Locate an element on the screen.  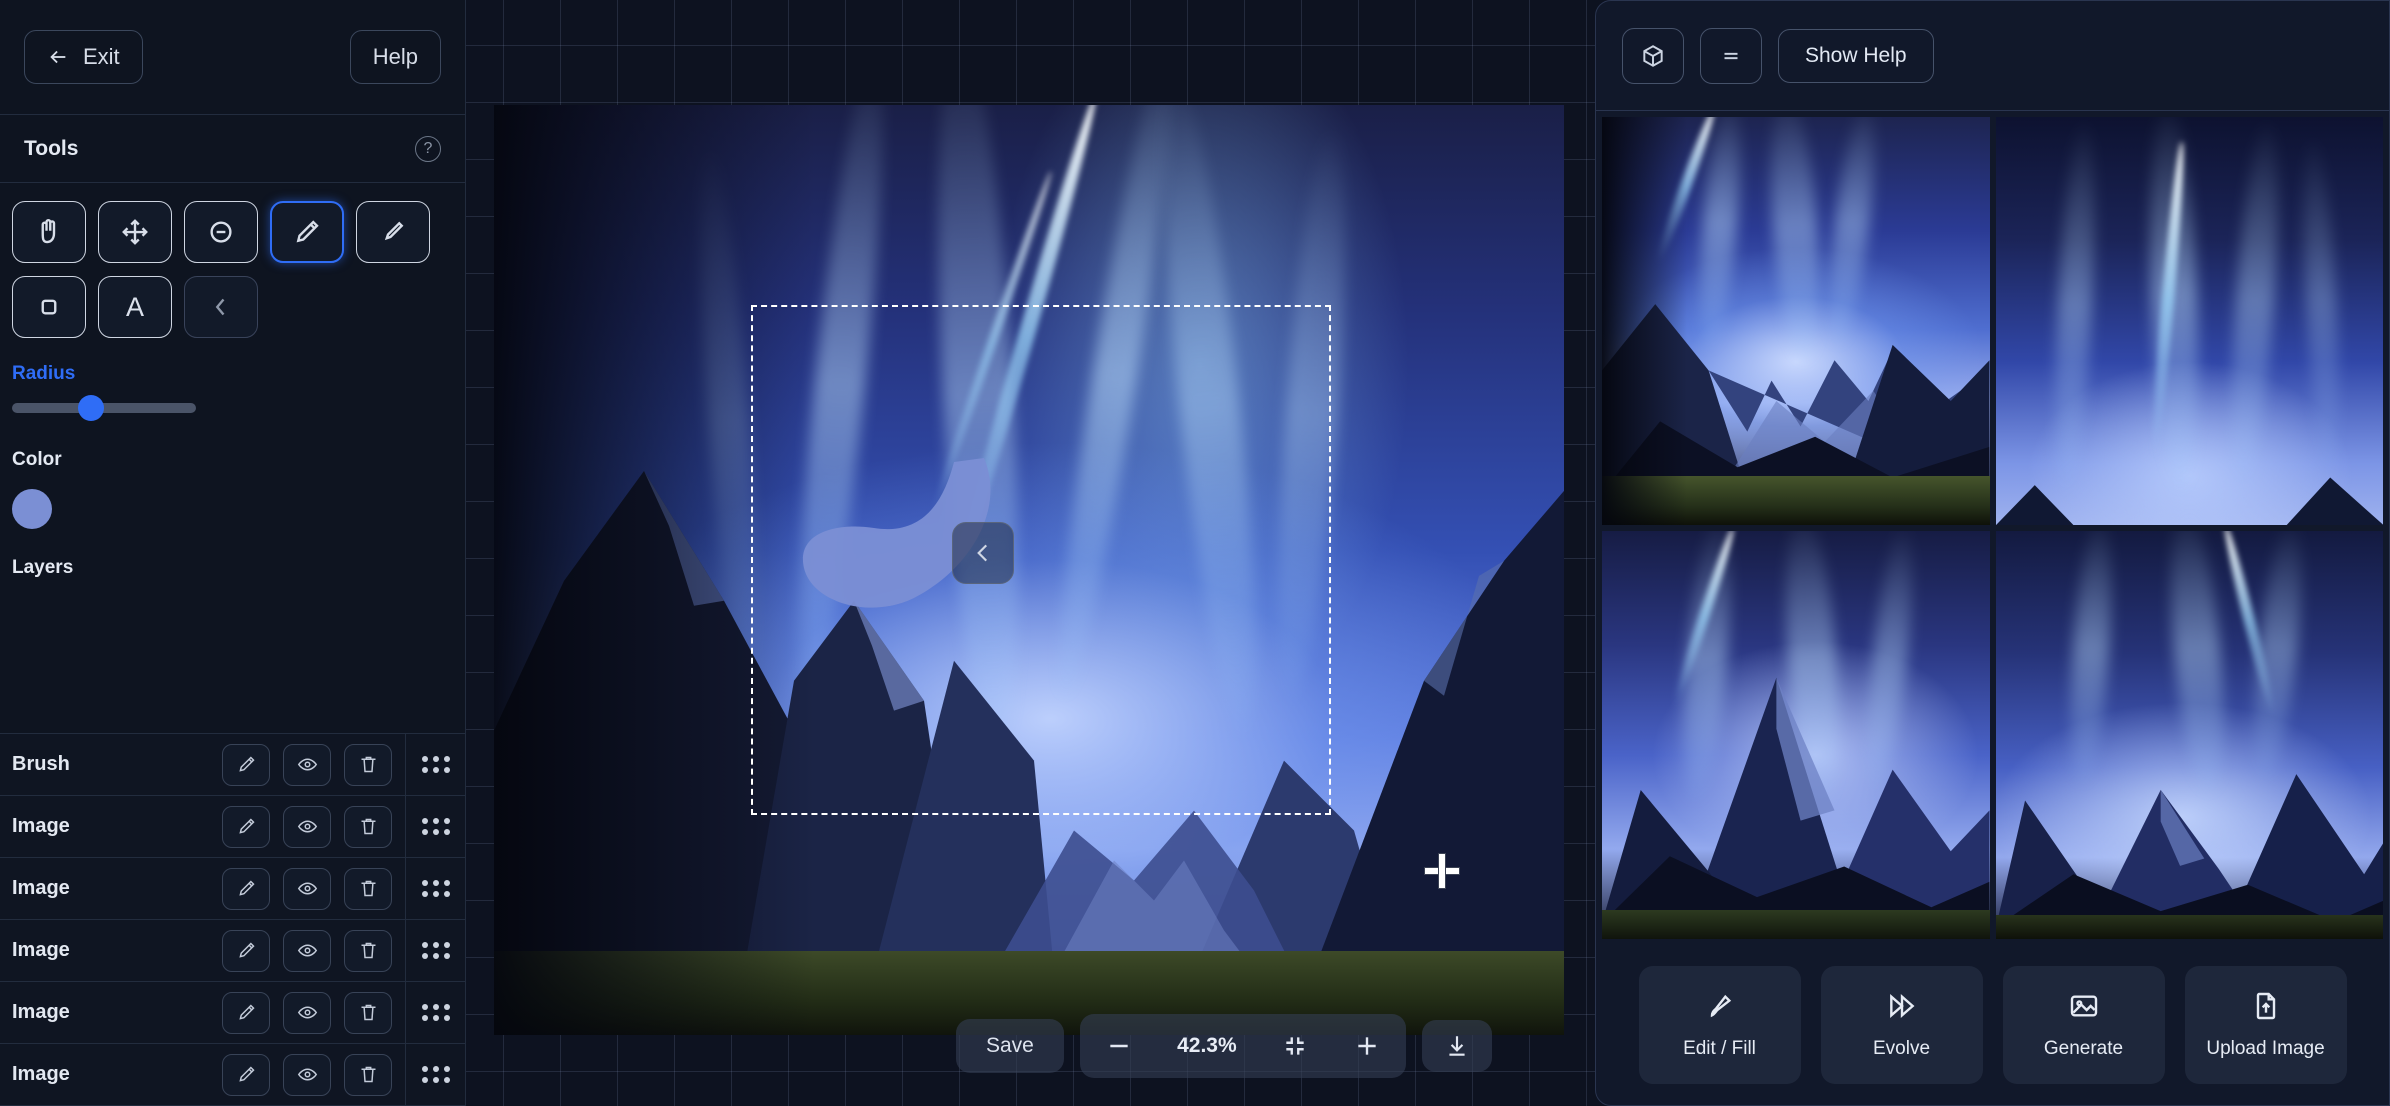
radius-slider is located at coordinates (104, 408).